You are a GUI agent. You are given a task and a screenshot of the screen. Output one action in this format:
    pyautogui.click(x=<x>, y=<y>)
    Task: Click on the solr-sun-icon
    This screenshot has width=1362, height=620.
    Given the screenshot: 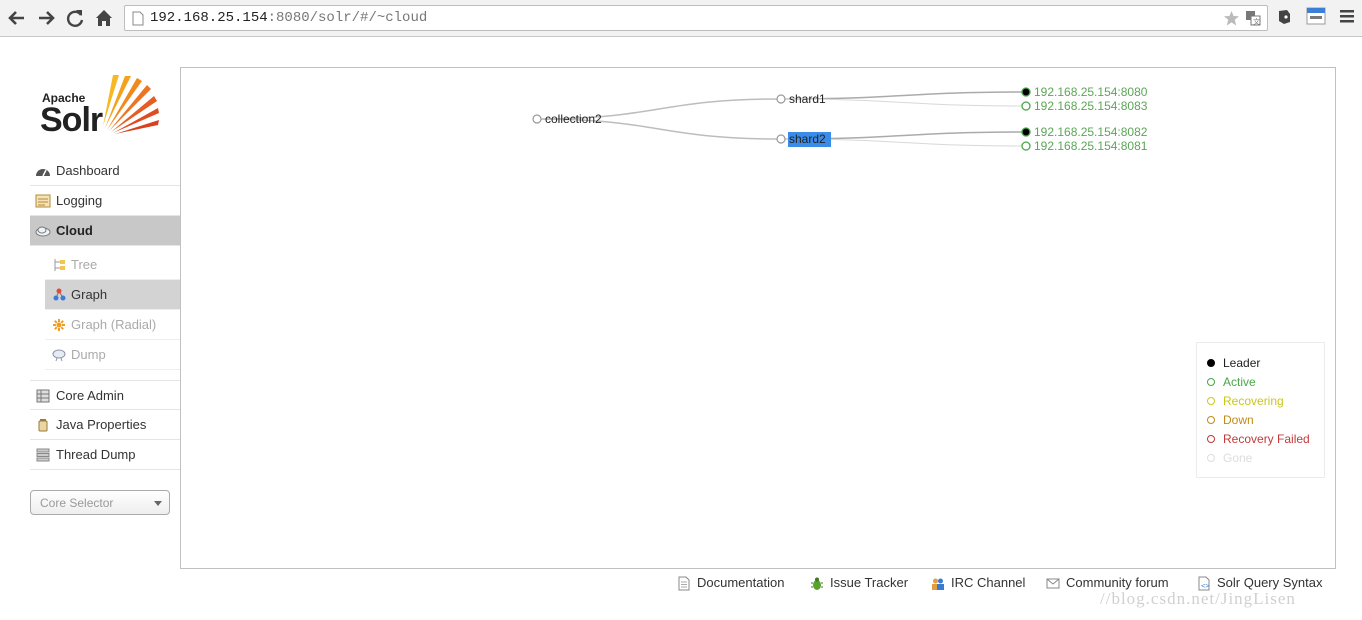 What is the action you would take?
    pyautogui.click(x=131, y=104)
    